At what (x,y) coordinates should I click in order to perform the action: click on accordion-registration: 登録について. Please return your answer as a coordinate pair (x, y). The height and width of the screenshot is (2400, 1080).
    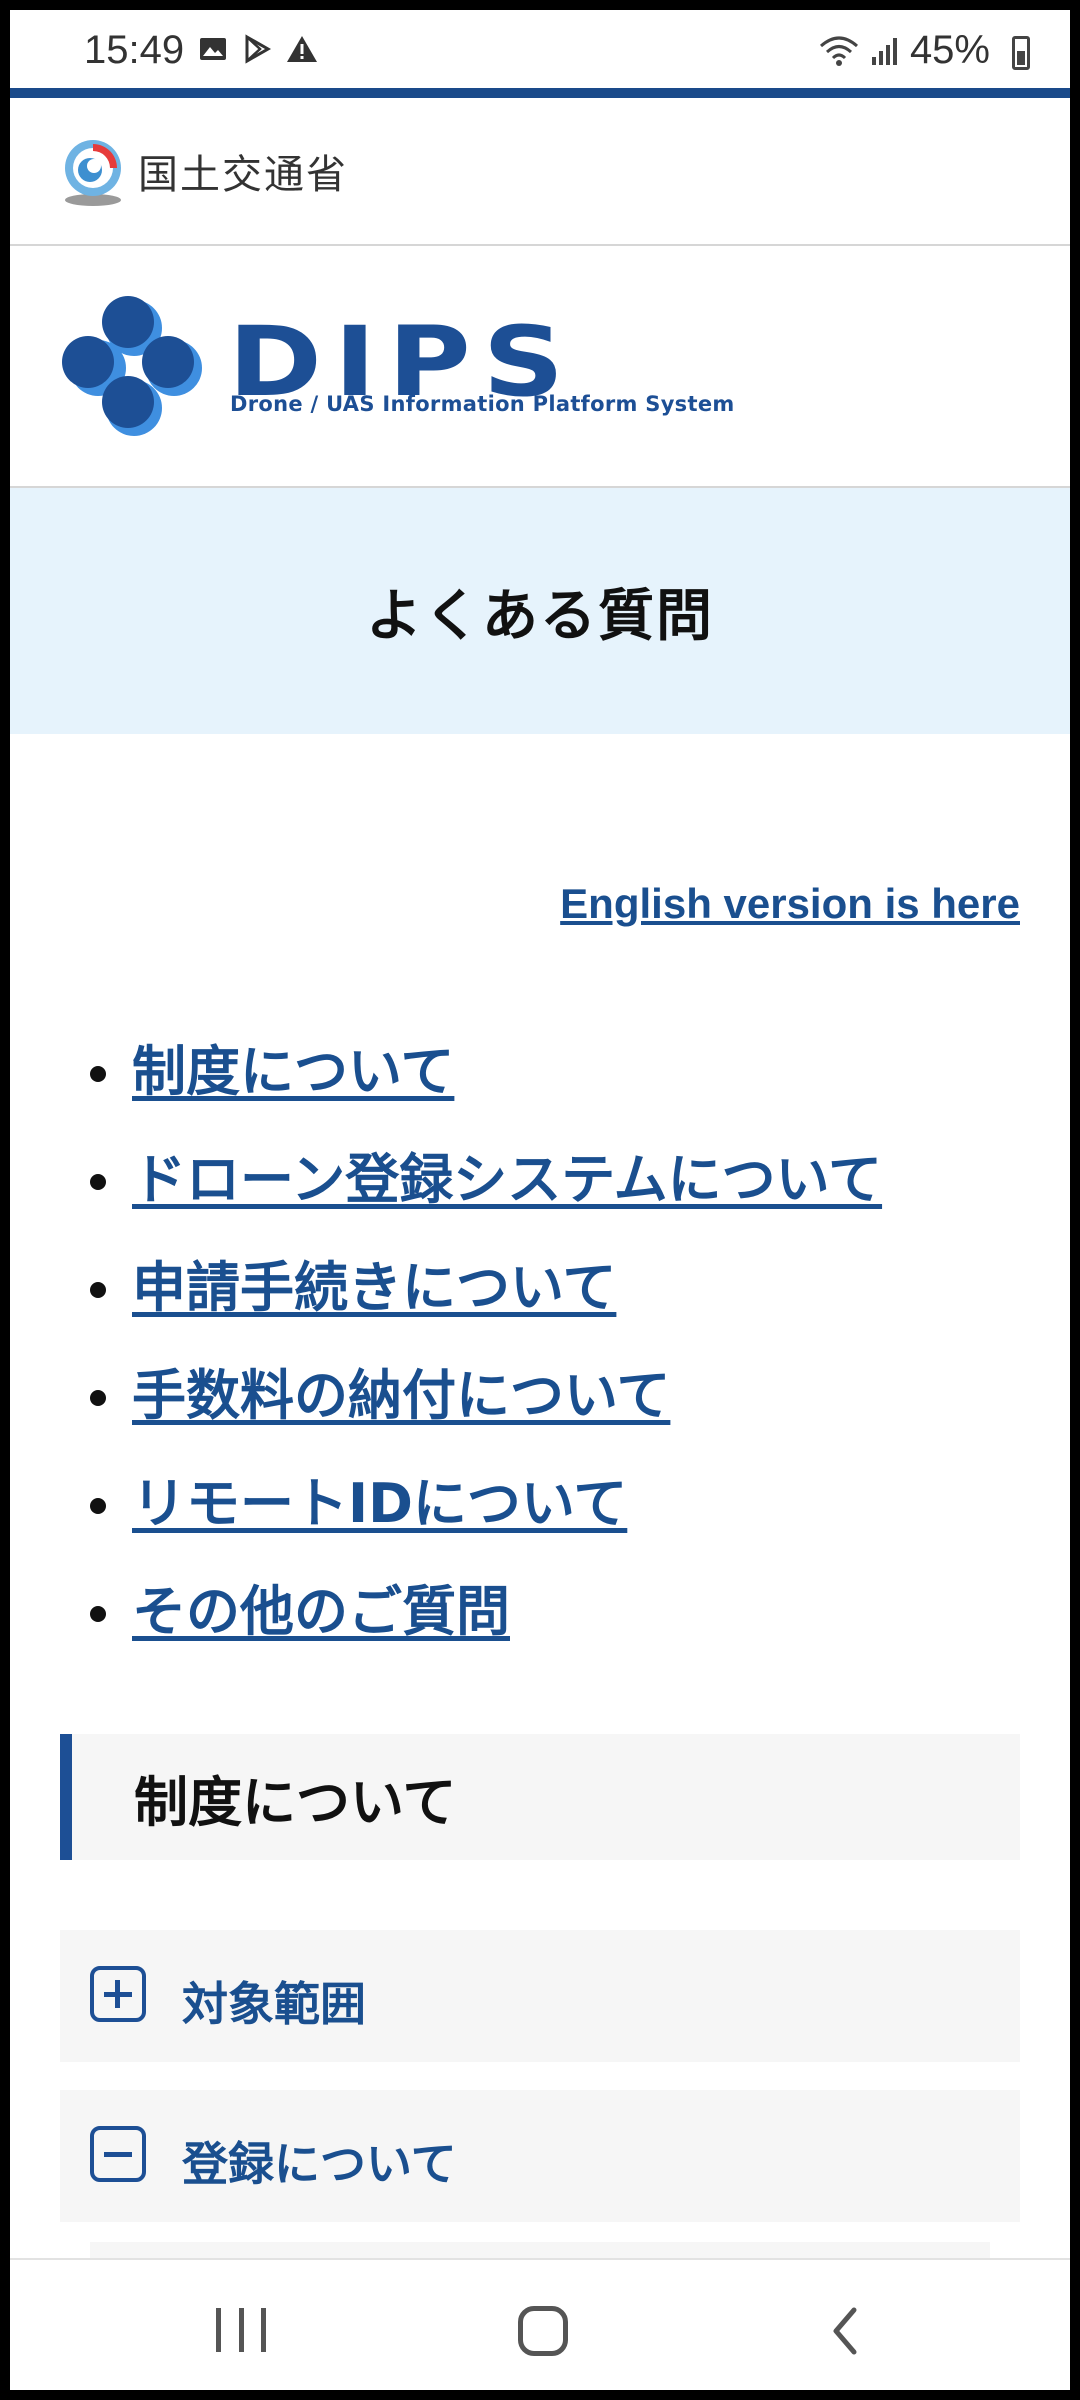
    Looking at the image, I should click on (540, 2156).